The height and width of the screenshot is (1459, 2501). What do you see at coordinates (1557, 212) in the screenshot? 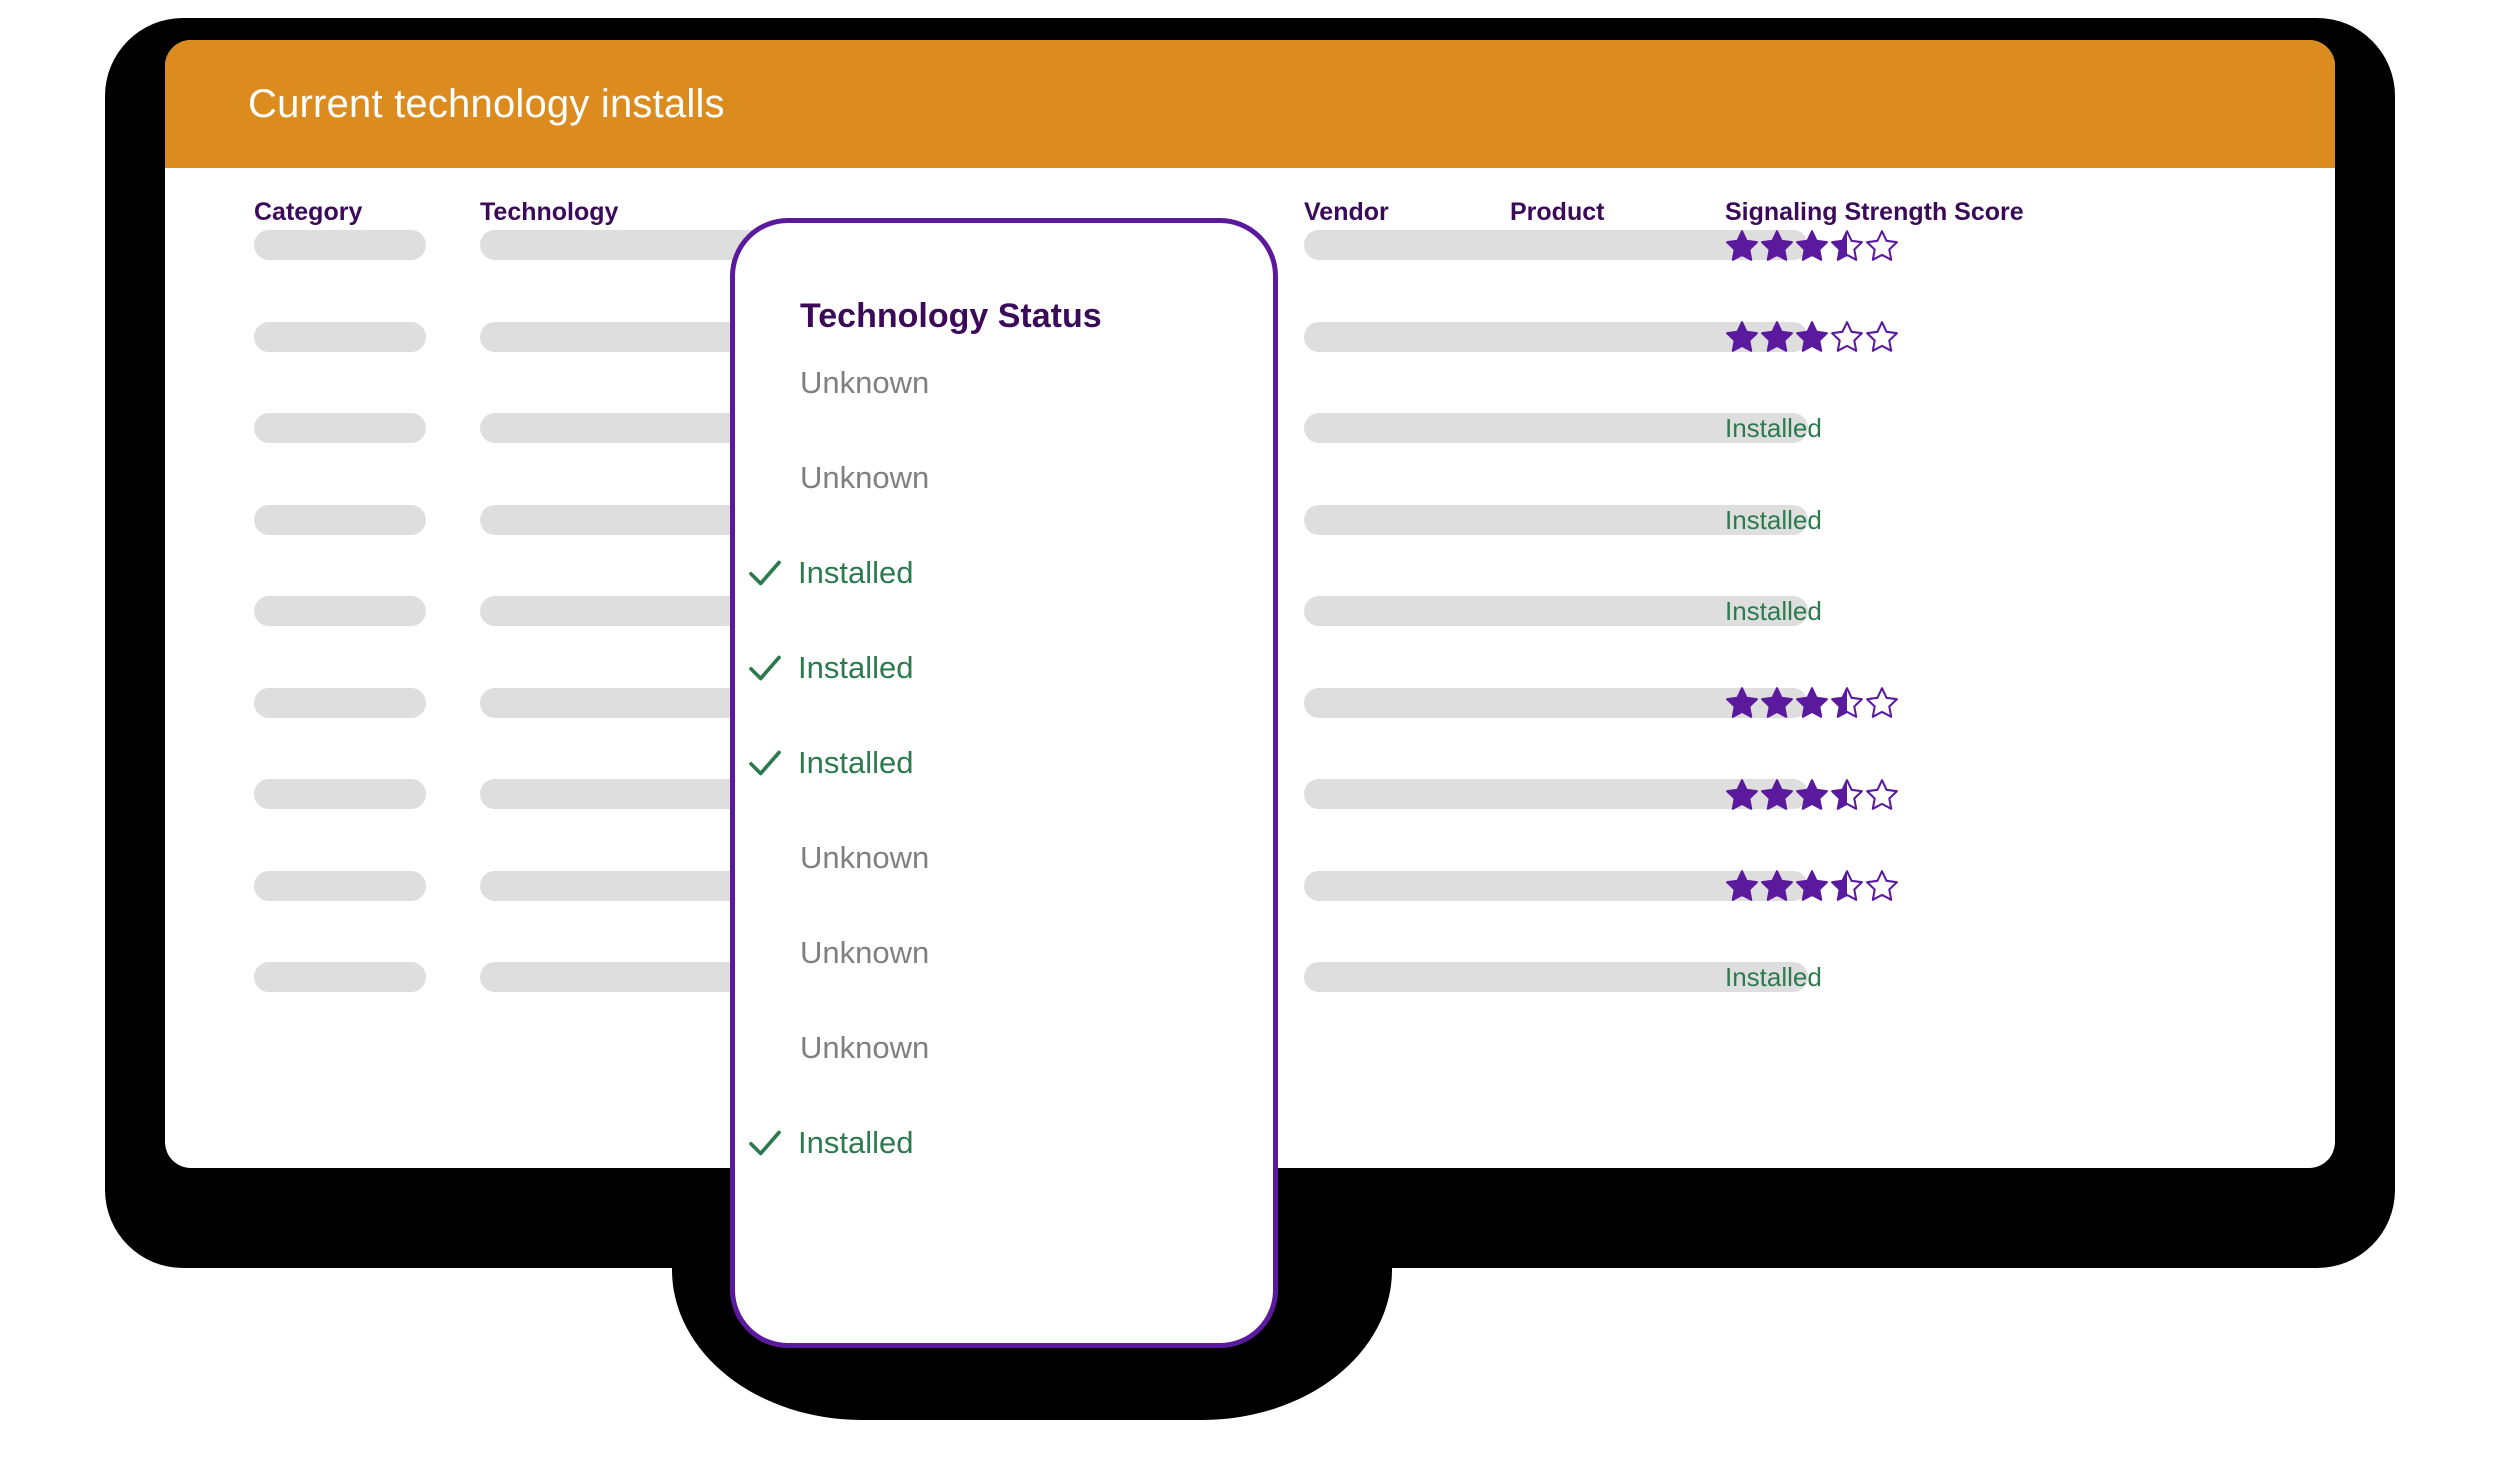
I see `column-header-product: Product` at bounding box center [1557, 212].